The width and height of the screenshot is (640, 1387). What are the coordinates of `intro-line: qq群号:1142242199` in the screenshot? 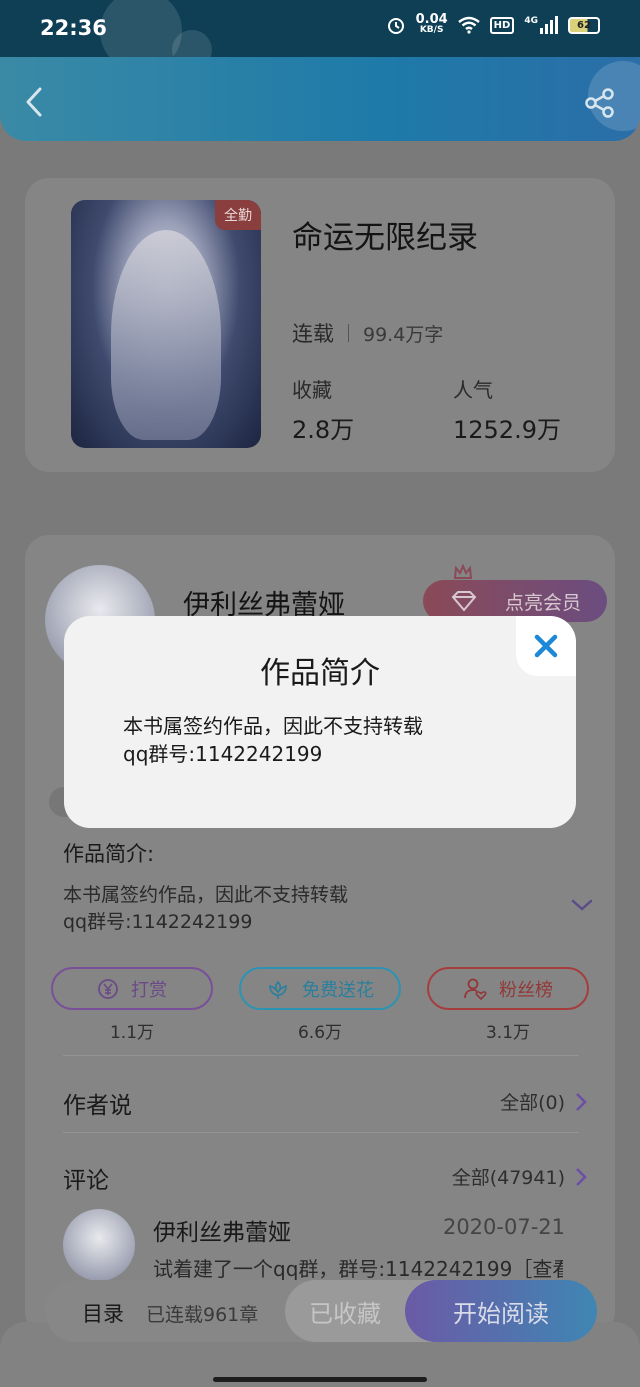 It's located at (158, 922).